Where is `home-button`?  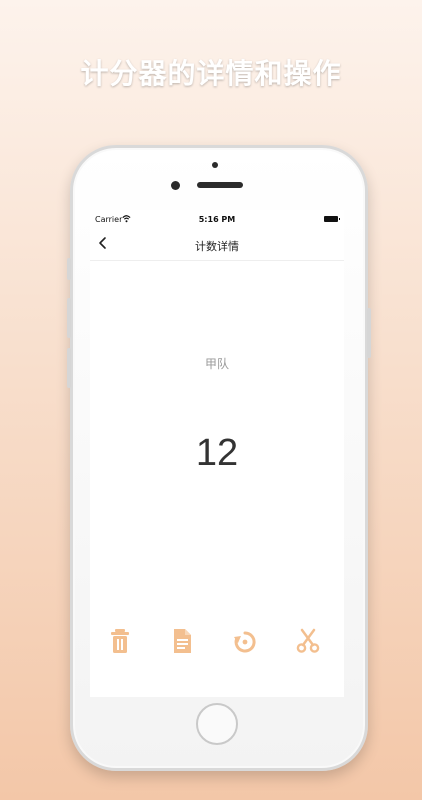
home-button is located at coordinates (217, 724).